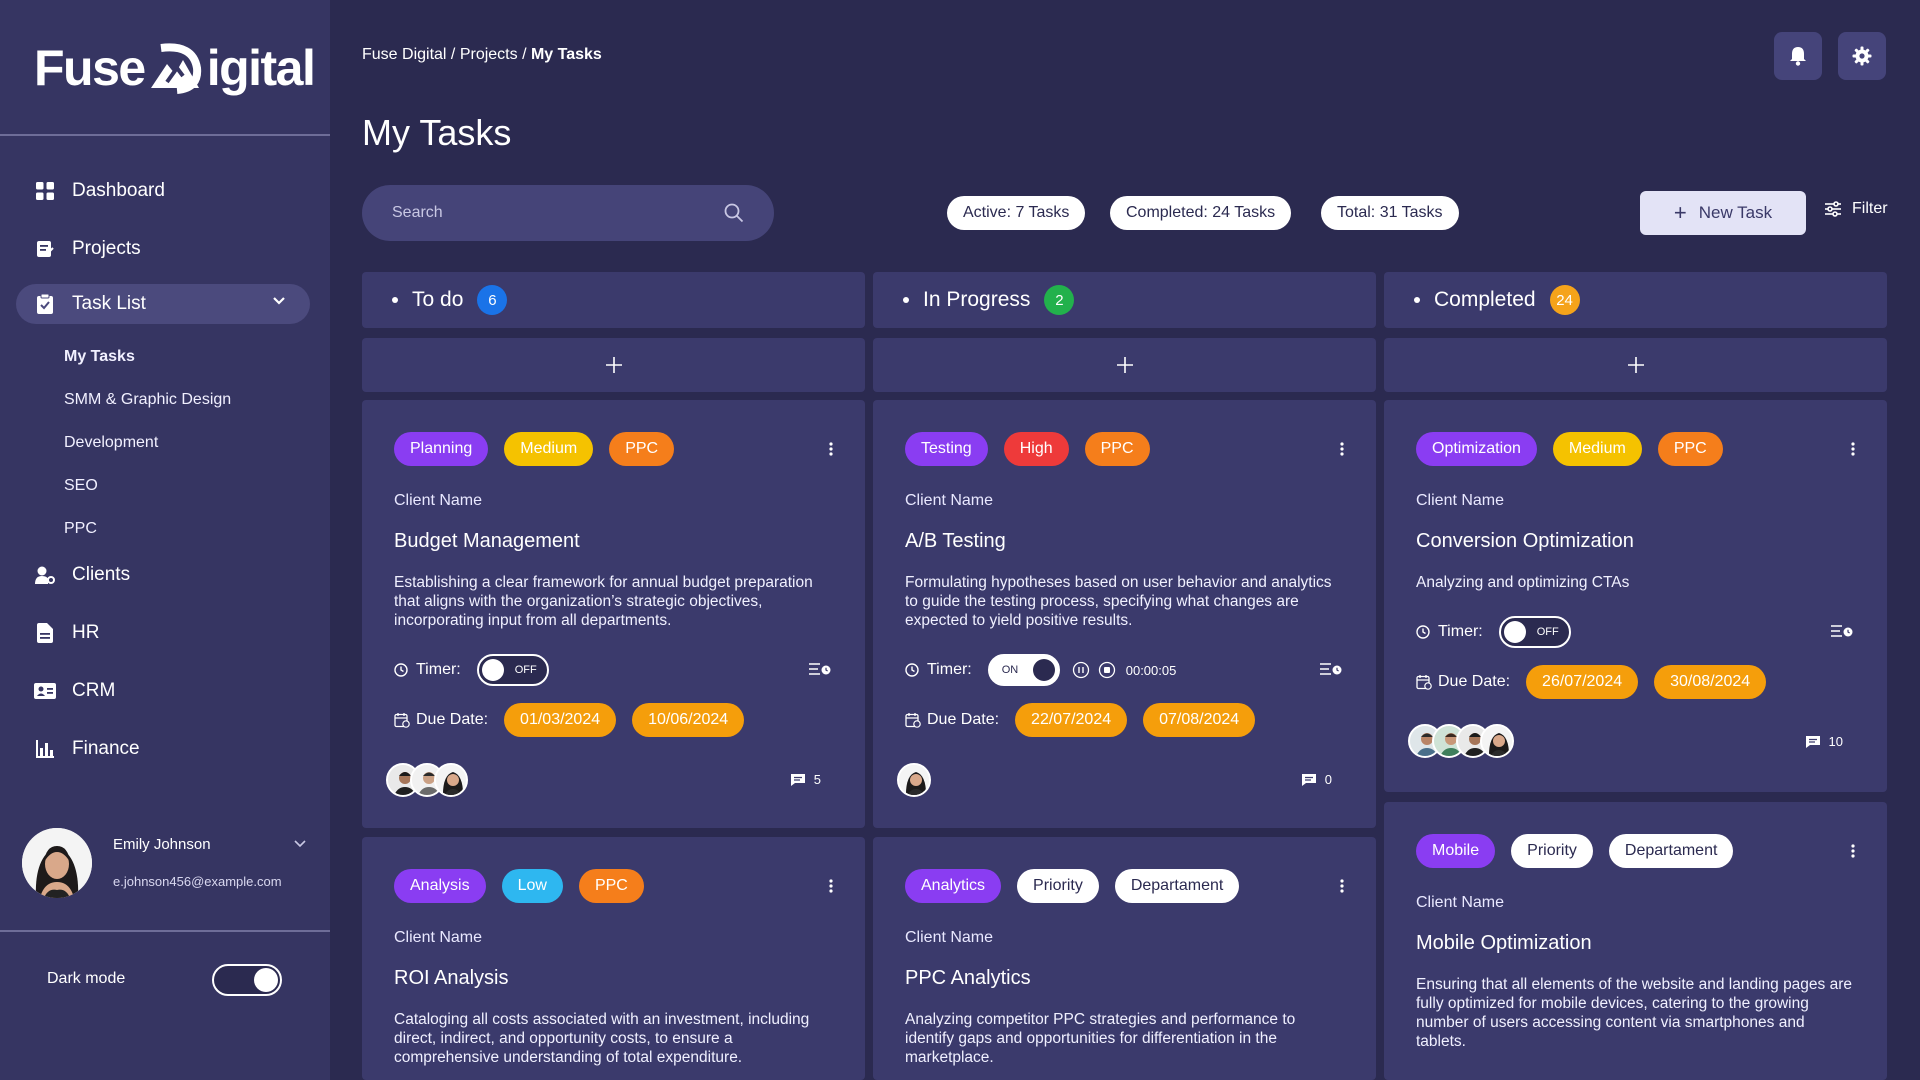  What do you see at coordinates (1036, 449) in the screenshot?
I see `tag-priority: High` at bounding box center [1036, 449].